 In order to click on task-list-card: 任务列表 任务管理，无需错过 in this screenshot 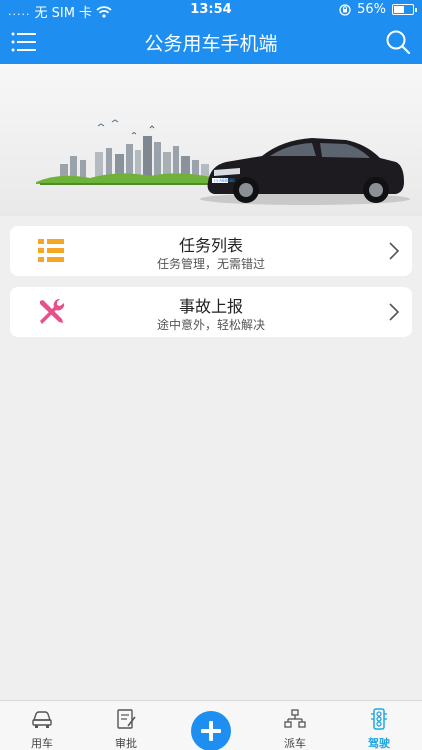, I will do `click(211, 251)`.